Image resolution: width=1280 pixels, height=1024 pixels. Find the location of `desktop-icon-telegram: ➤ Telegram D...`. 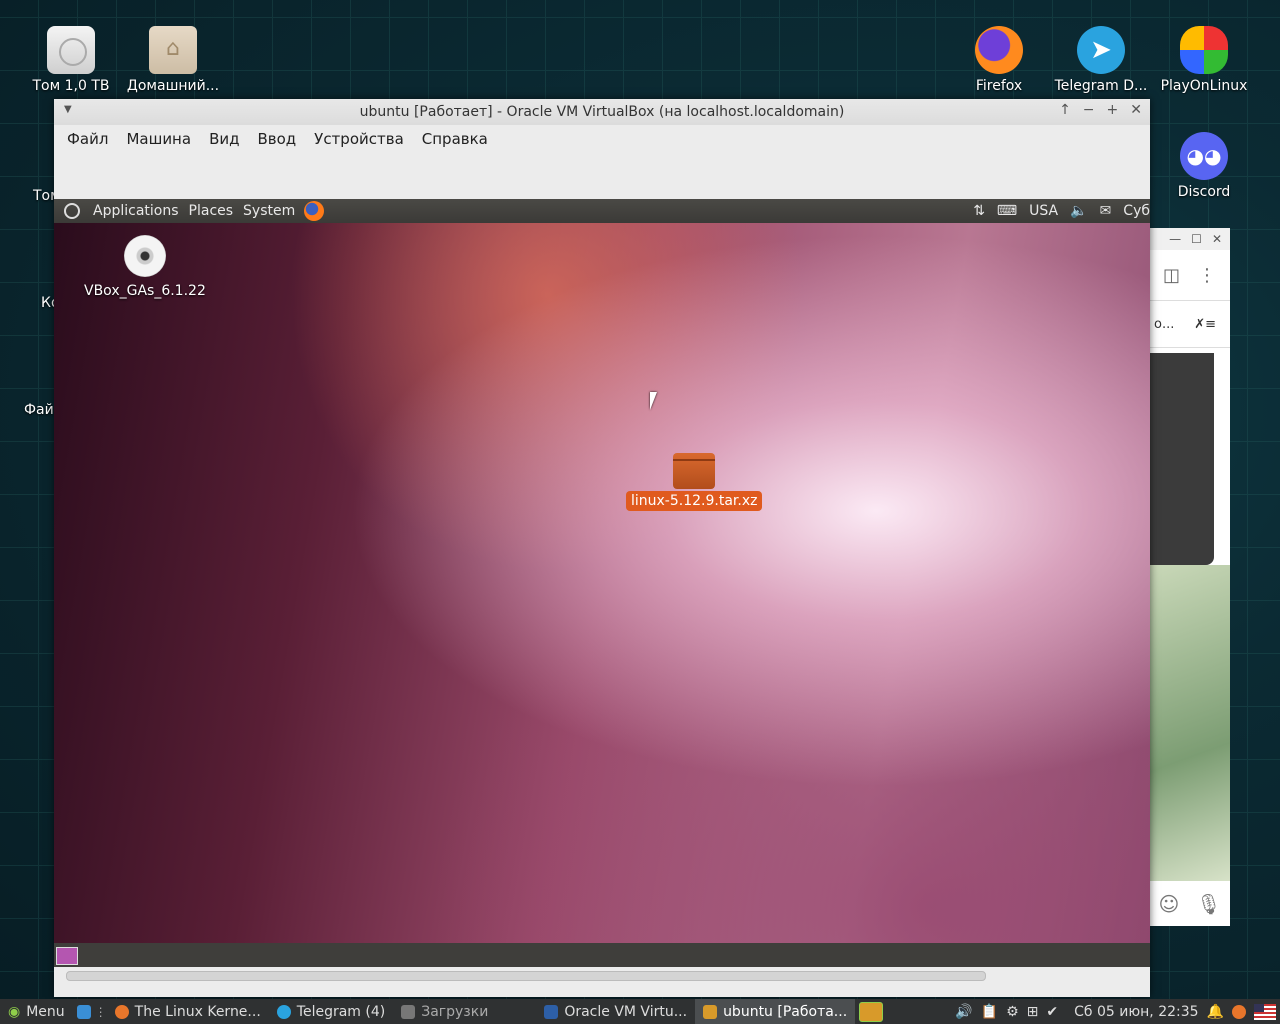

desktop-icon-telegram: ➤ Telegram D... is located at coordinates (1101, 60).